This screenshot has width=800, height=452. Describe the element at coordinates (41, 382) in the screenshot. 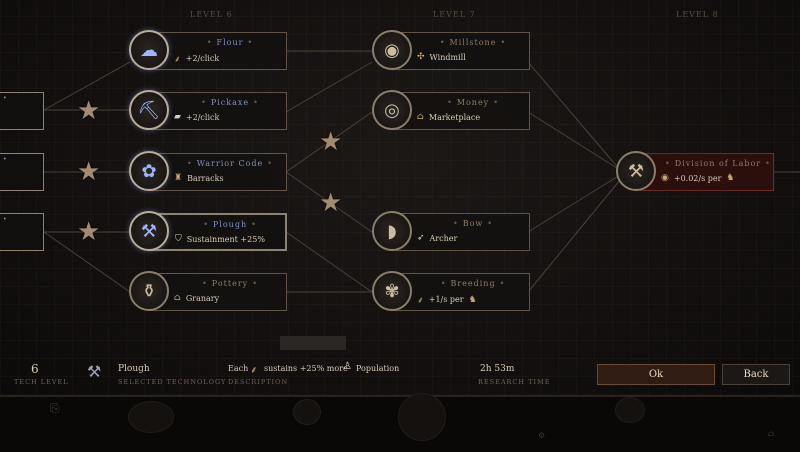

I see `tech-level-label: Tech Level` at that location.